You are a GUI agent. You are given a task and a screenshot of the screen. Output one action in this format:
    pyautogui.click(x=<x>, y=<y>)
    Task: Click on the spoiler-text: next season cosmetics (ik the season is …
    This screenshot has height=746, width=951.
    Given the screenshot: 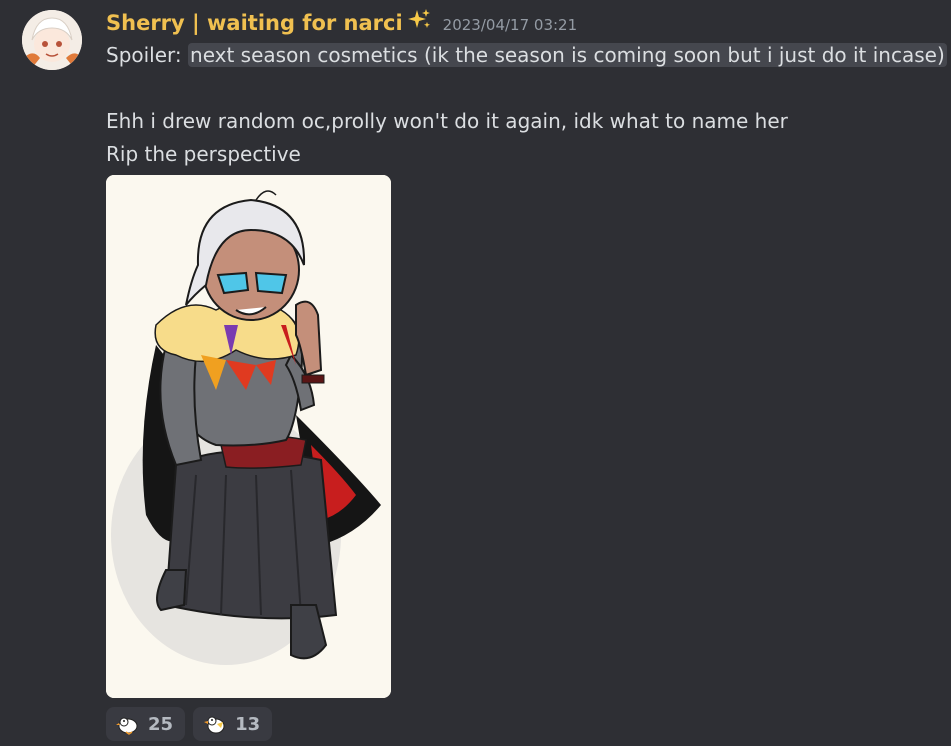 What is the action you would take?
    pyautogui.click(x=567, y=55)
    